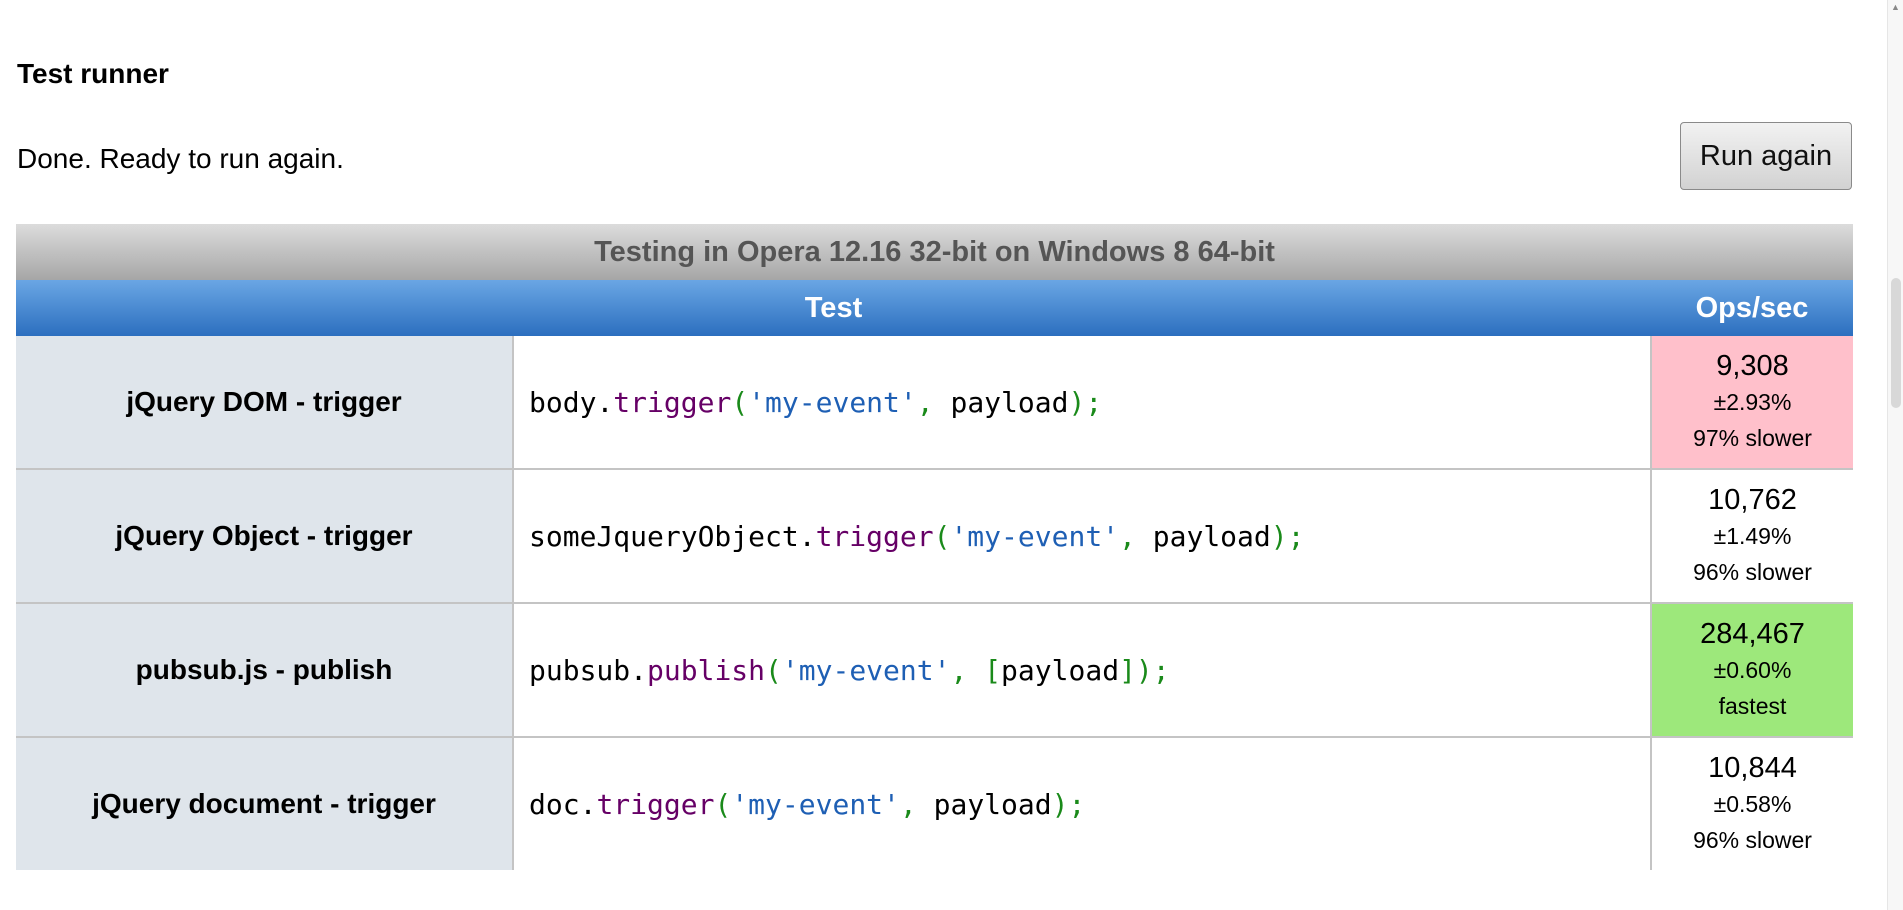  Describe the element at coordinates (706, 670) in the screenshot. I see `code-token: publish` at that location.